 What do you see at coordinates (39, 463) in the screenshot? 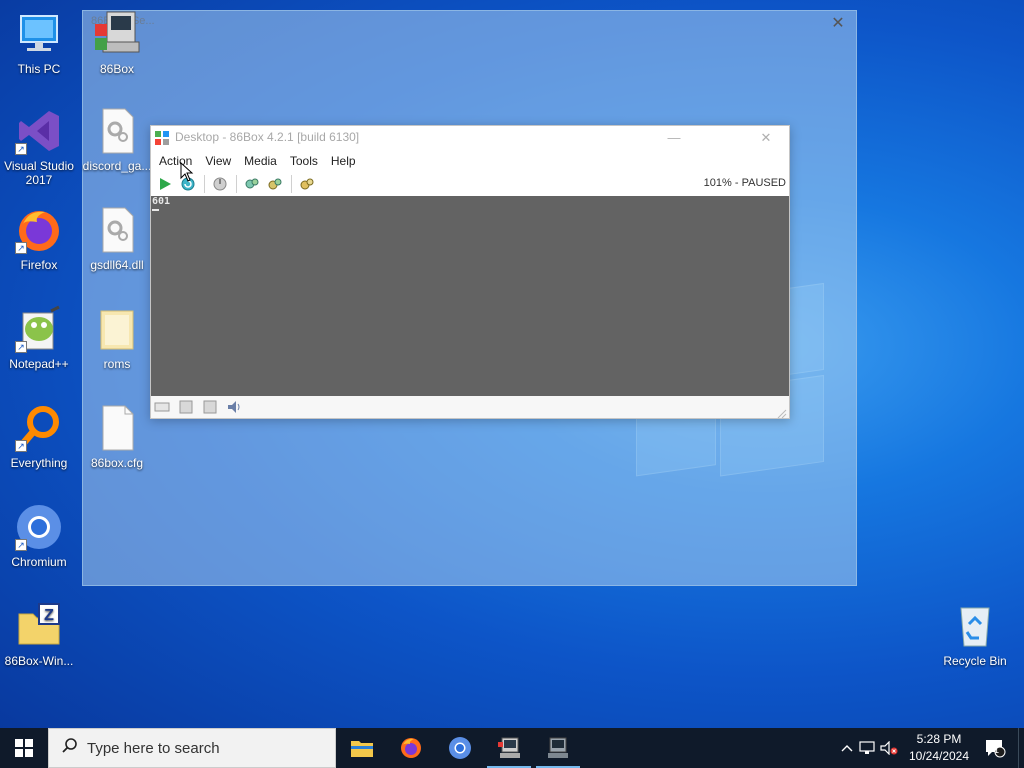
I see `desktop-icon-label: Everything` at bounding box center [39, 463].